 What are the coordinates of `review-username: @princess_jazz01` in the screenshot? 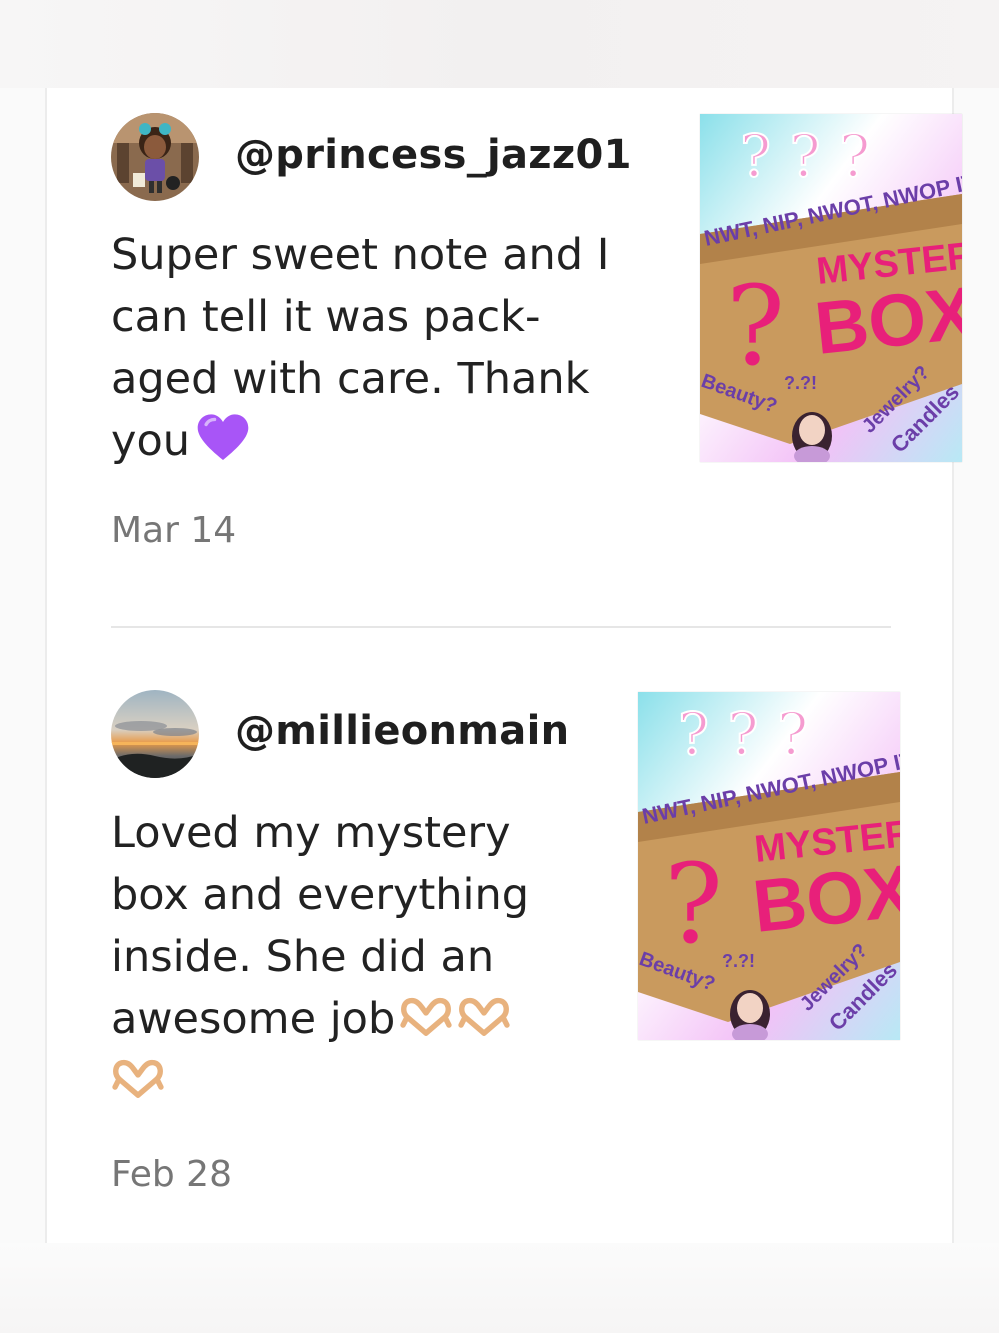 It's located at (433, 155).